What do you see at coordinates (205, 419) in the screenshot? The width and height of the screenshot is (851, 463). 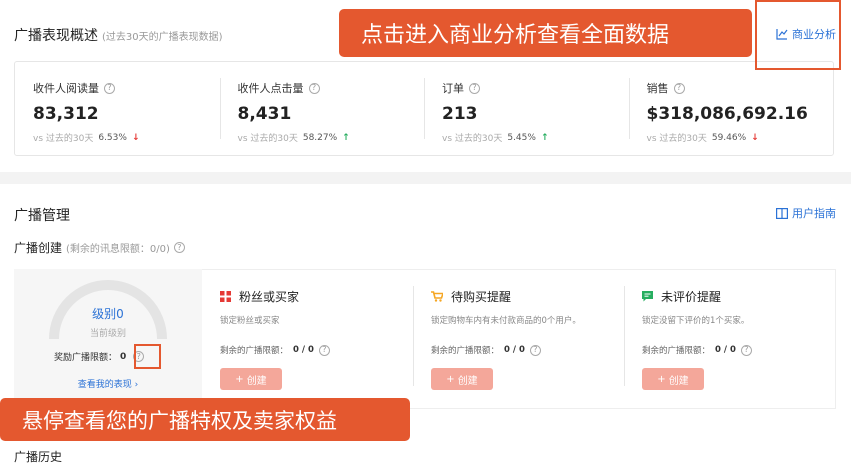 I see `callout-bottom: 悬停查看您的广播特权及卖家权益` at bounding box center [205, 419].